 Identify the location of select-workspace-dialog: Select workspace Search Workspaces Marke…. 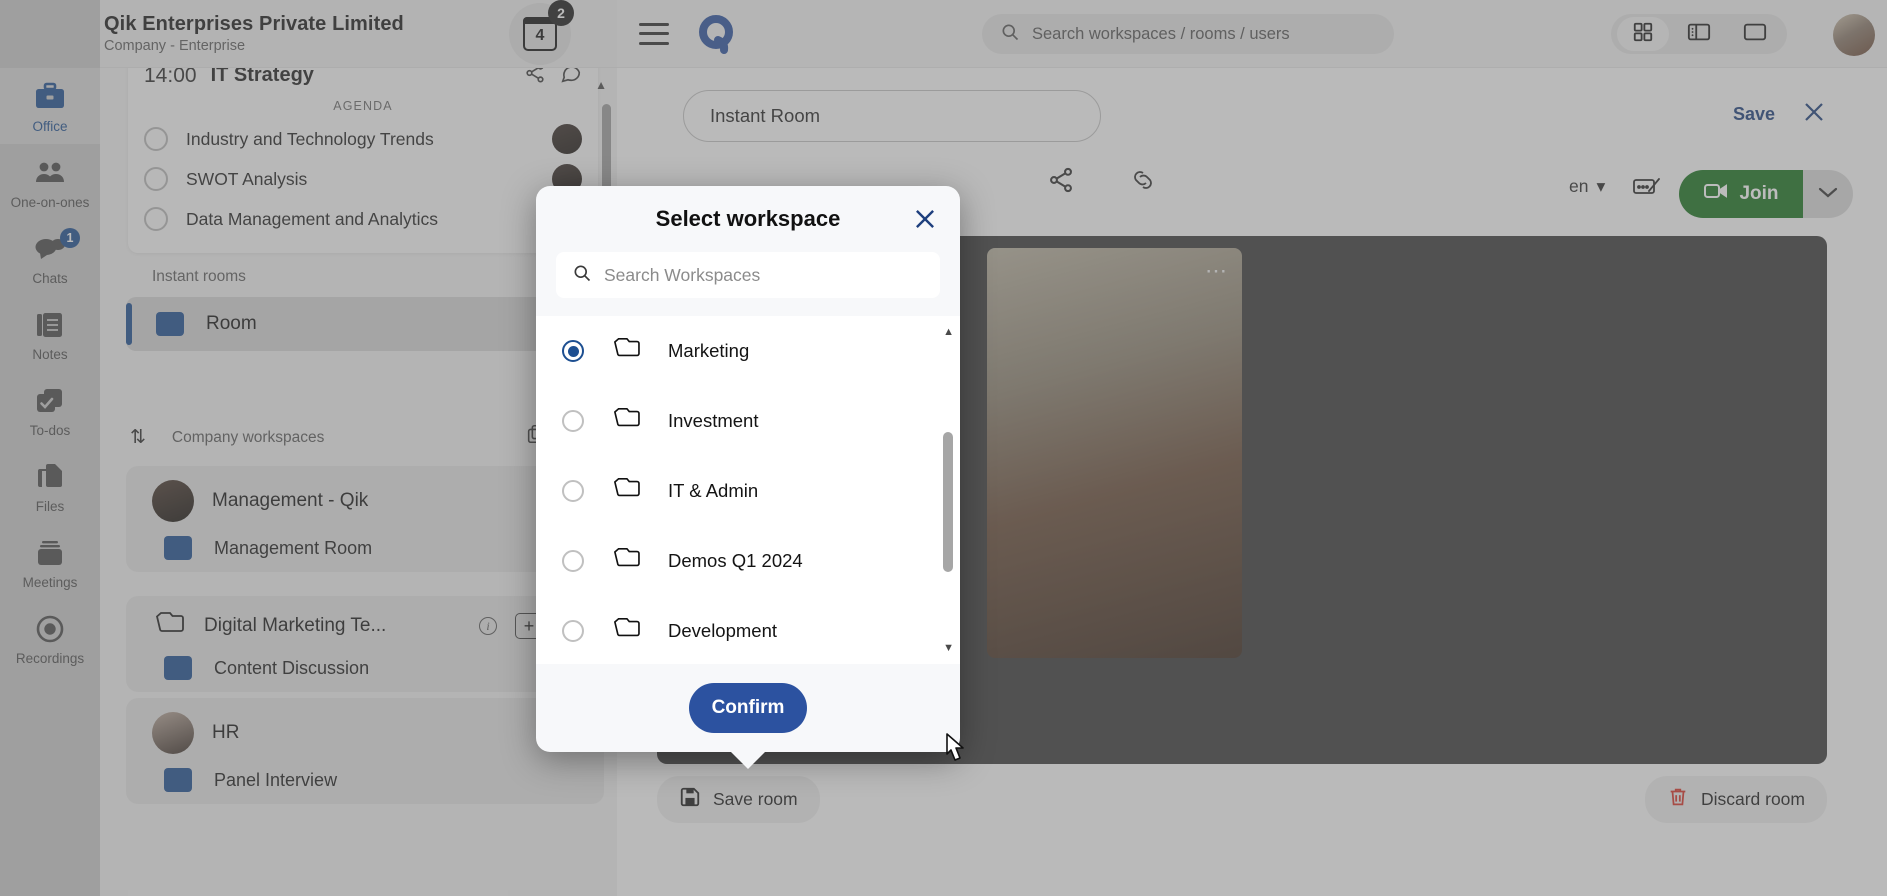
(748, 469).